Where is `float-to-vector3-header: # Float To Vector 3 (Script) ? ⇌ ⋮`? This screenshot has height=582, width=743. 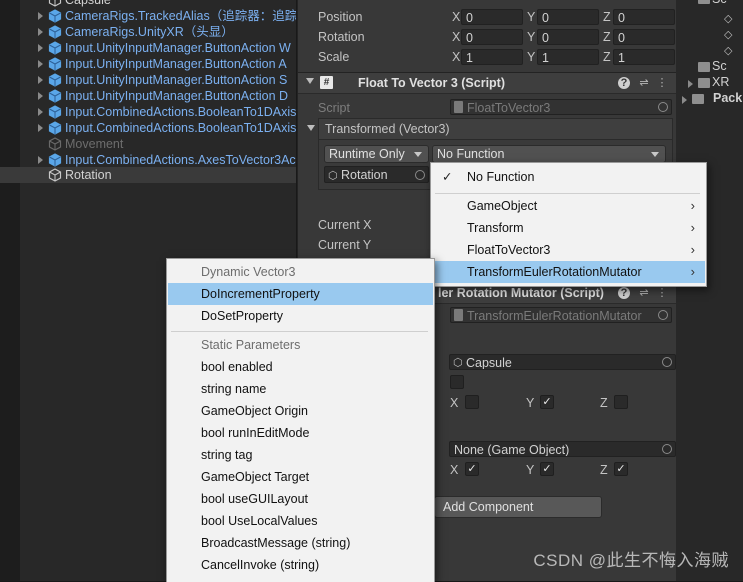
float-to-vector3-header: # Float To Vector 3 (Script) ? ⇌ ⋮ is located at coordinates (487, 83).